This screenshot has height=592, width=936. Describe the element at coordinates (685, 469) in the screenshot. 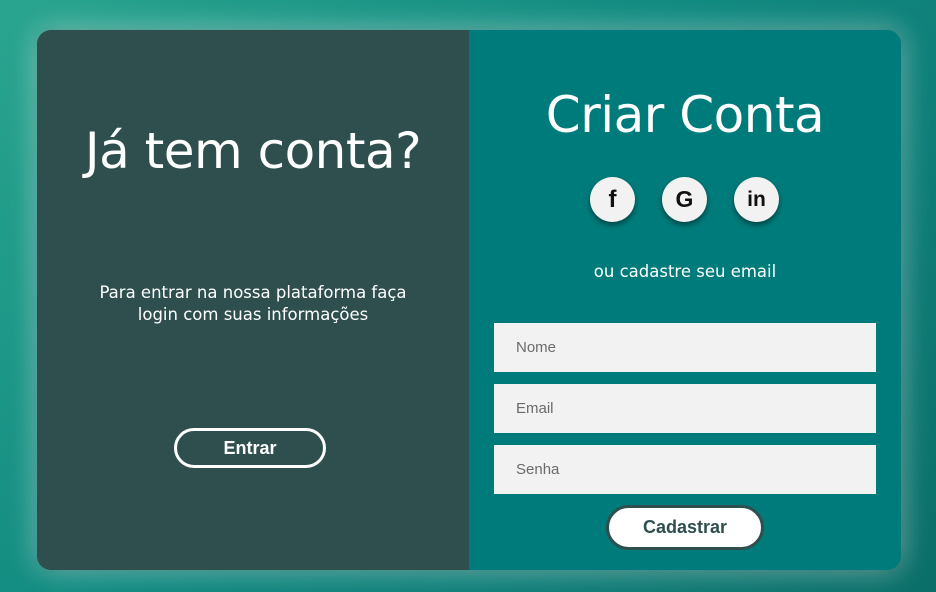

I see `password-input` at that location.